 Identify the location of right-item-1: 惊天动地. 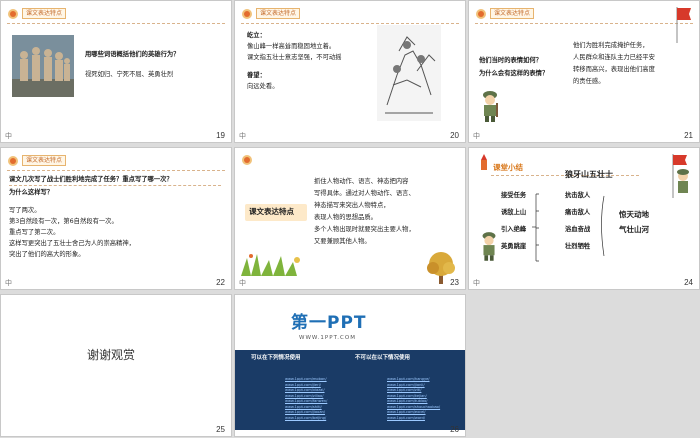
(634, 214).